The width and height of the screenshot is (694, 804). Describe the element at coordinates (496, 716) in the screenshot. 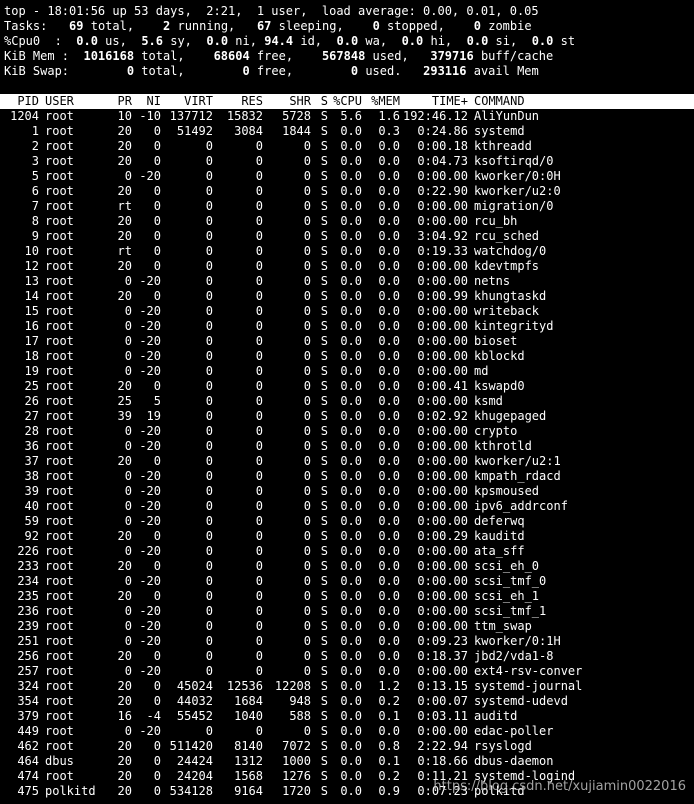

I see `process-command-cell: auditd` at that location.